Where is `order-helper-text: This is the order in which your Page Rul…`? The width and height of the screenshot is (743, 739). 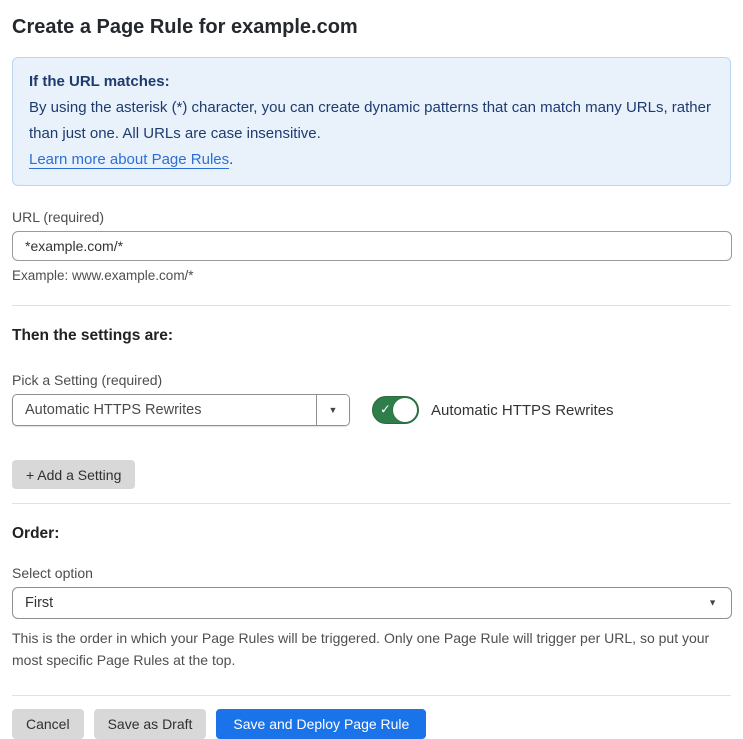 order-helper-text: This is the order in which your Page Rul… is located at coordinates (361, 649).